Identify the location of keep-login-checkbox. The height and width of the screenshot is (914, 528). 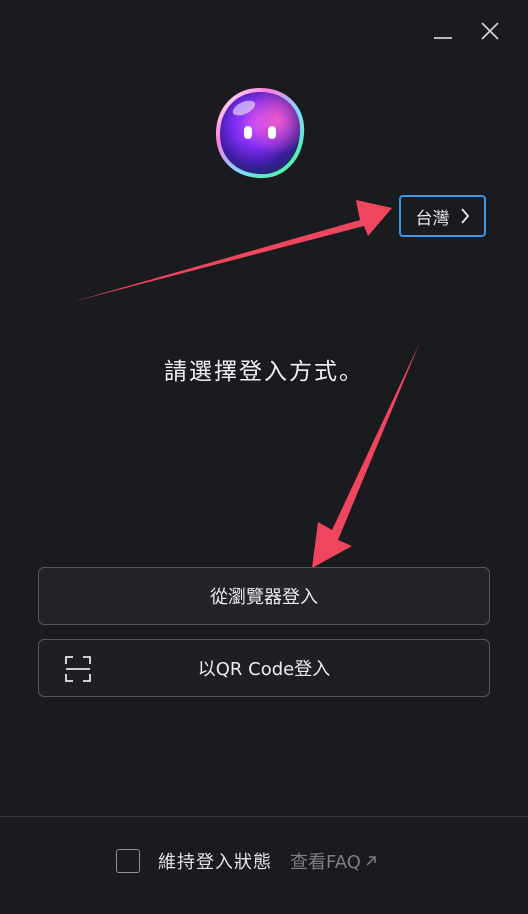
(128, 861).